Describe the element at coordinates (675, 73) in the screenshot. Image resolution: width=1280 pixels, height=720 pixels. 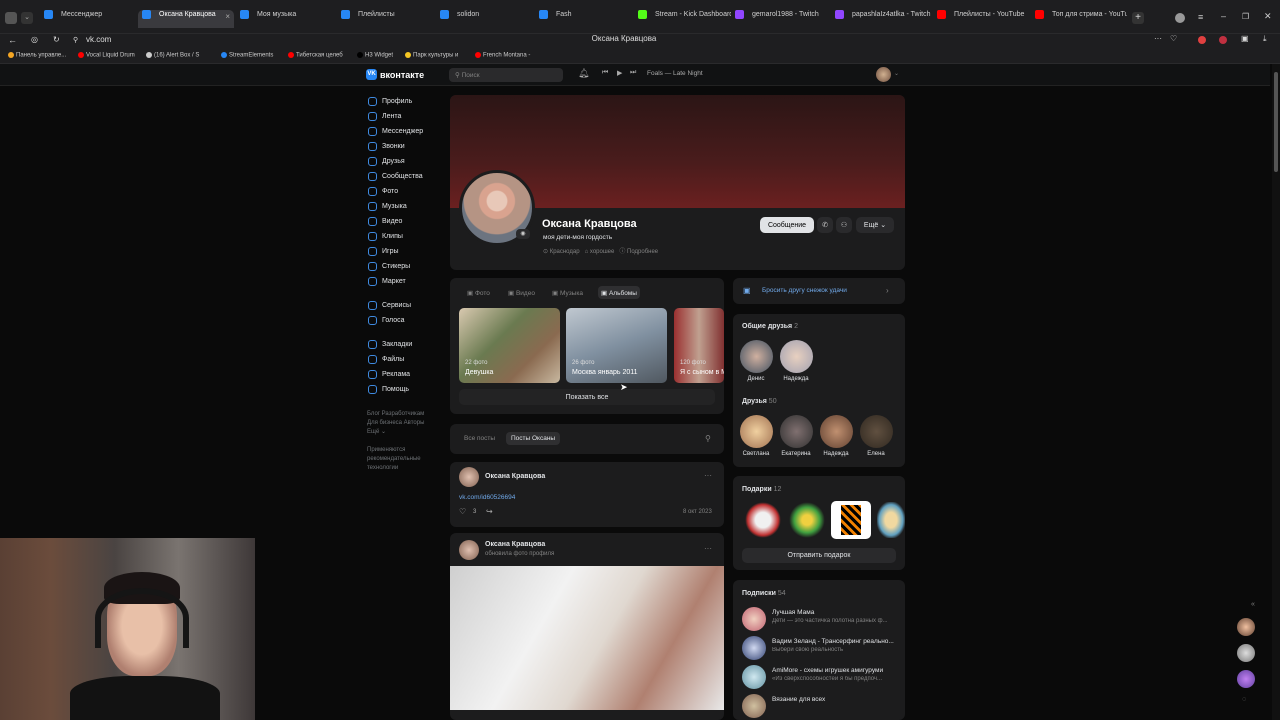
I see `now-playing: Foals — Late Night` at that location.